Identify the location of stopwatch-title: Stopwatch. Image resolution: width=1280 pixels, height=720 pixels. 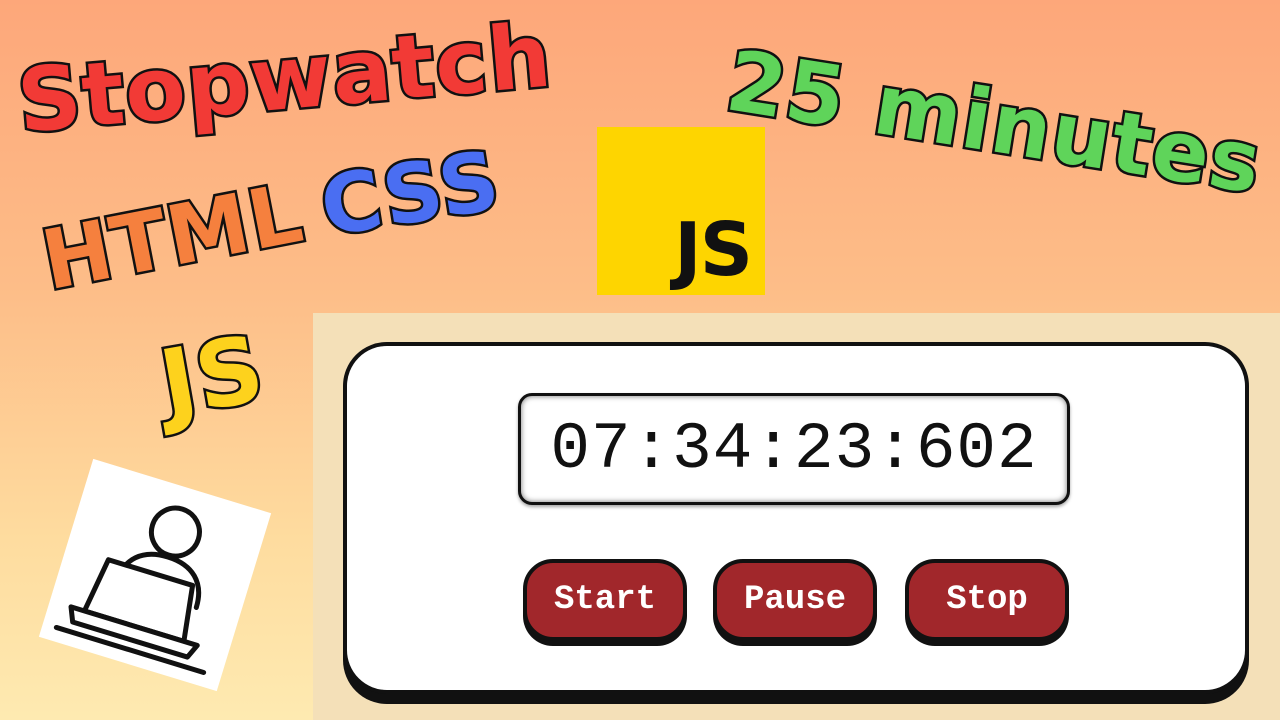
(284, 78).